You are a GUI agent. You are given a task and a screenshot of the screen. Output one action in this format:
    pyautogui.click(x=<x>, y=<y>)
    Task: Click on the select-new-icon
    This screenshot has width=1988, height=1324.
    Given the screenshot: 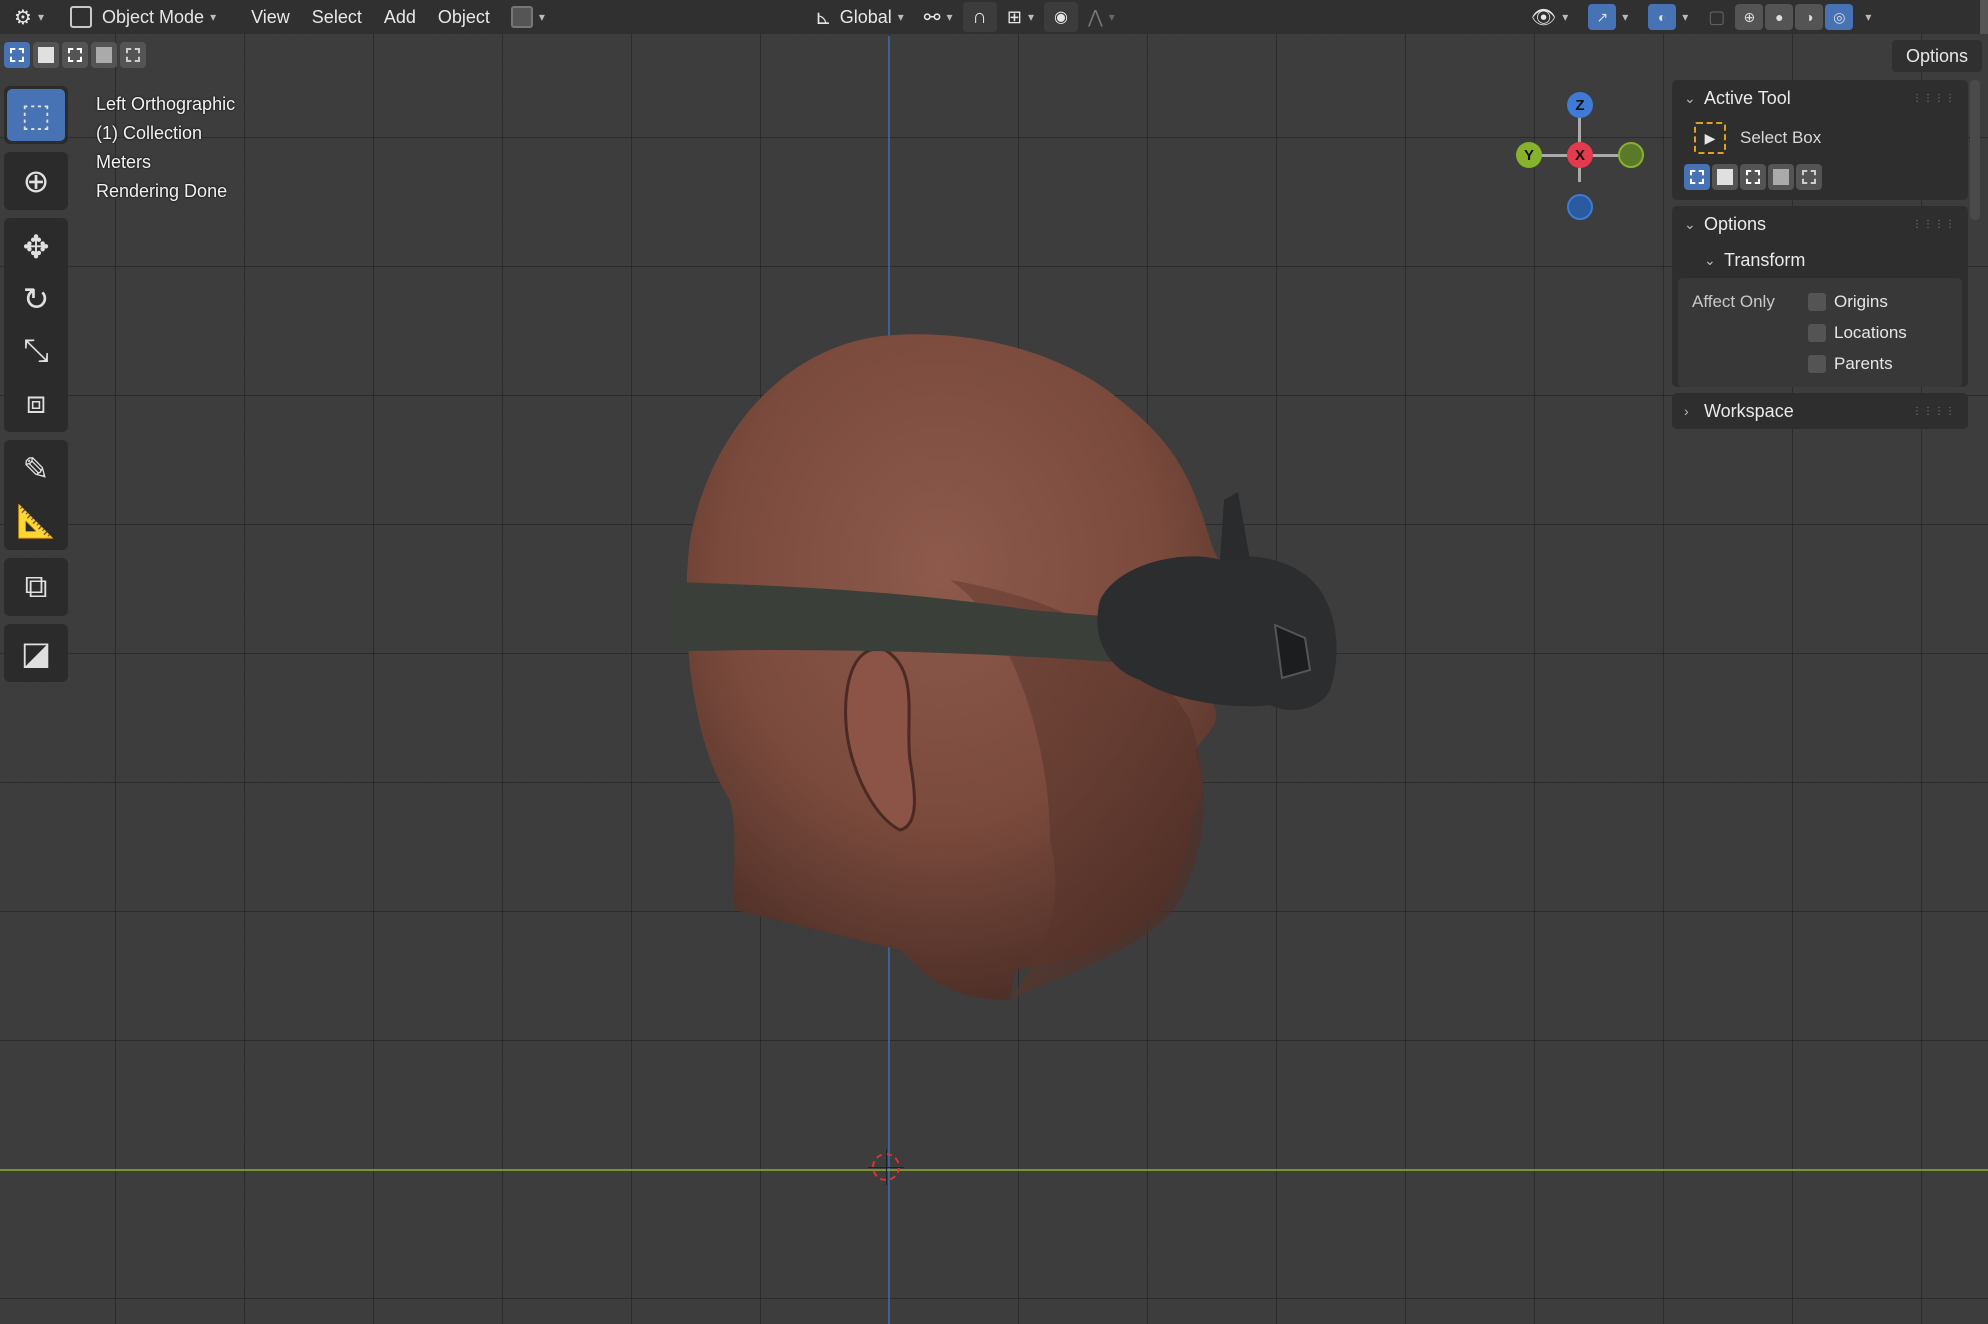 What is the action you would take?
    pyautogui.click(x=17, y=55)
    